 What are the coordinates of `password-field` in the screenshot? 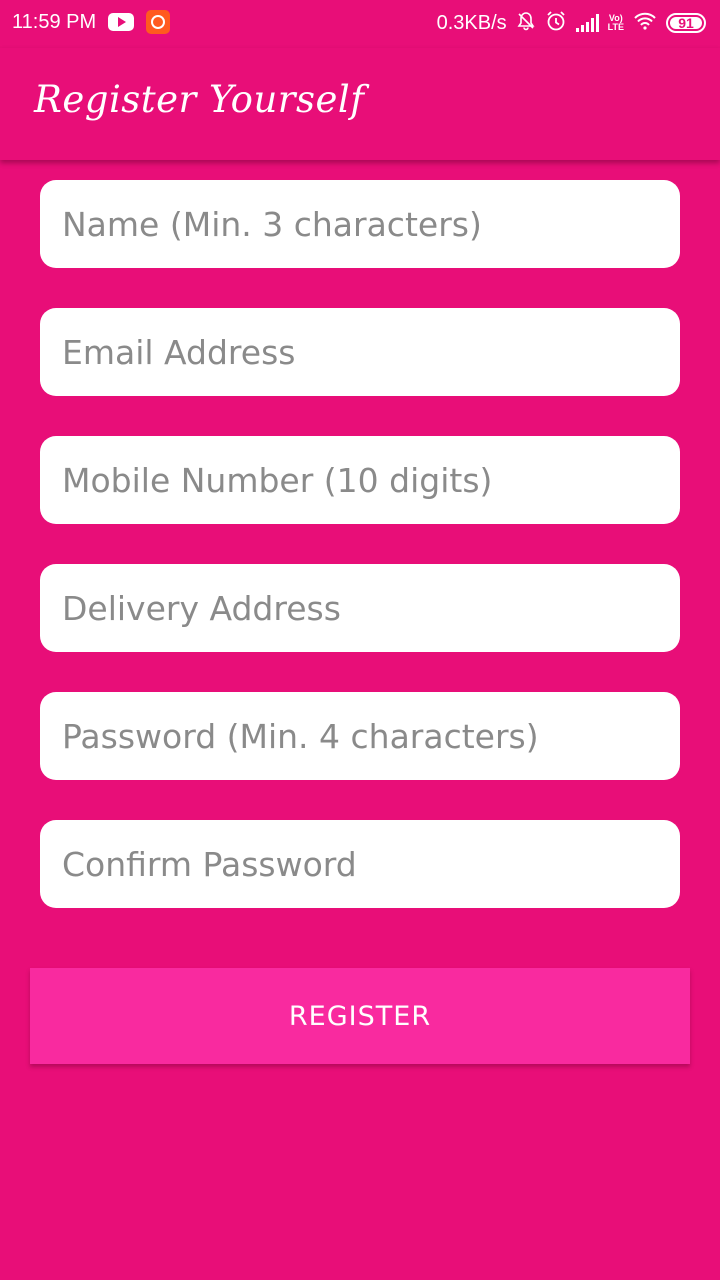 It's located at (360, 736).